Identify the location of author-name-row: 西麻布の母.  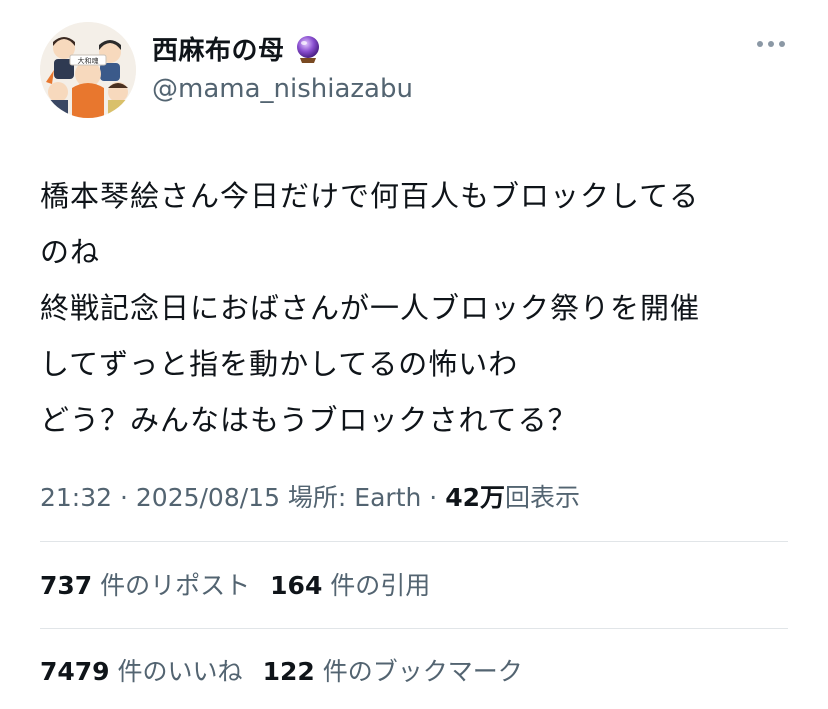
(237, 48).